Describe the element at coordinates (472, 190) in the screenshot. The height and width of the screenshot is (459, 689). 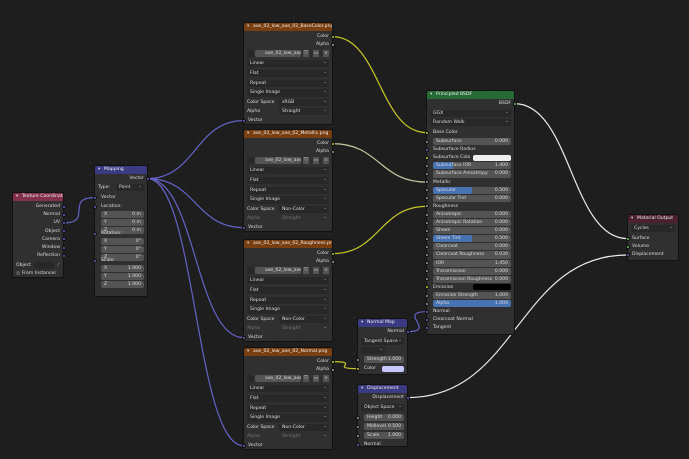
I see `specular-field: Specular 0.500` at that location.